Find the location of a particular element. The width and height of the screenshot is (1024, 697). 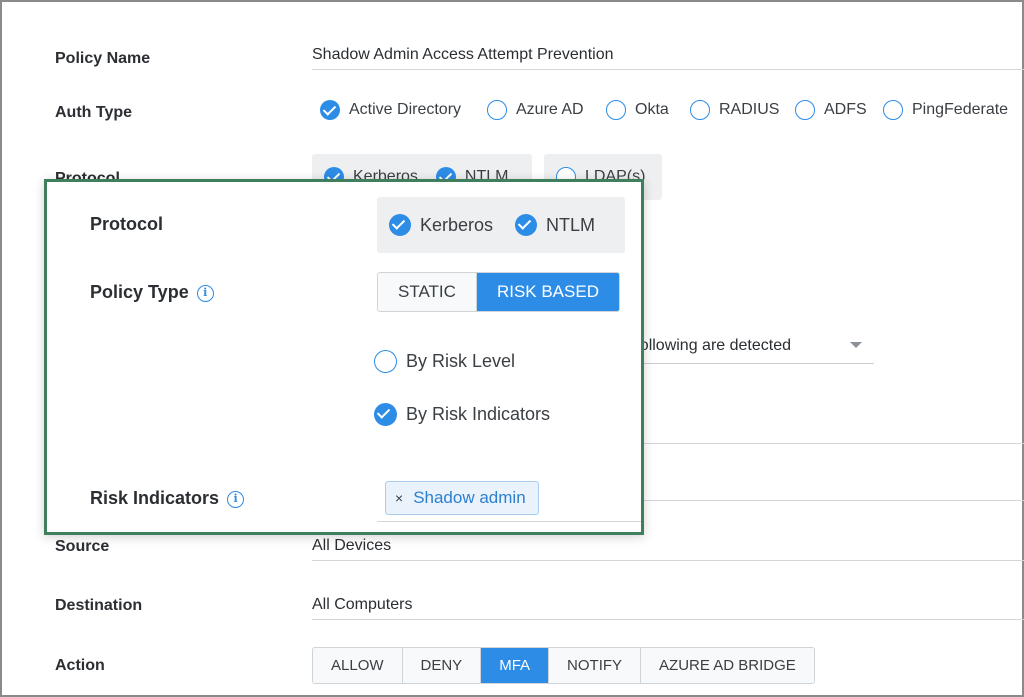

risk-indicators-input: × Shadow admin is located at coordinates (509, 499).